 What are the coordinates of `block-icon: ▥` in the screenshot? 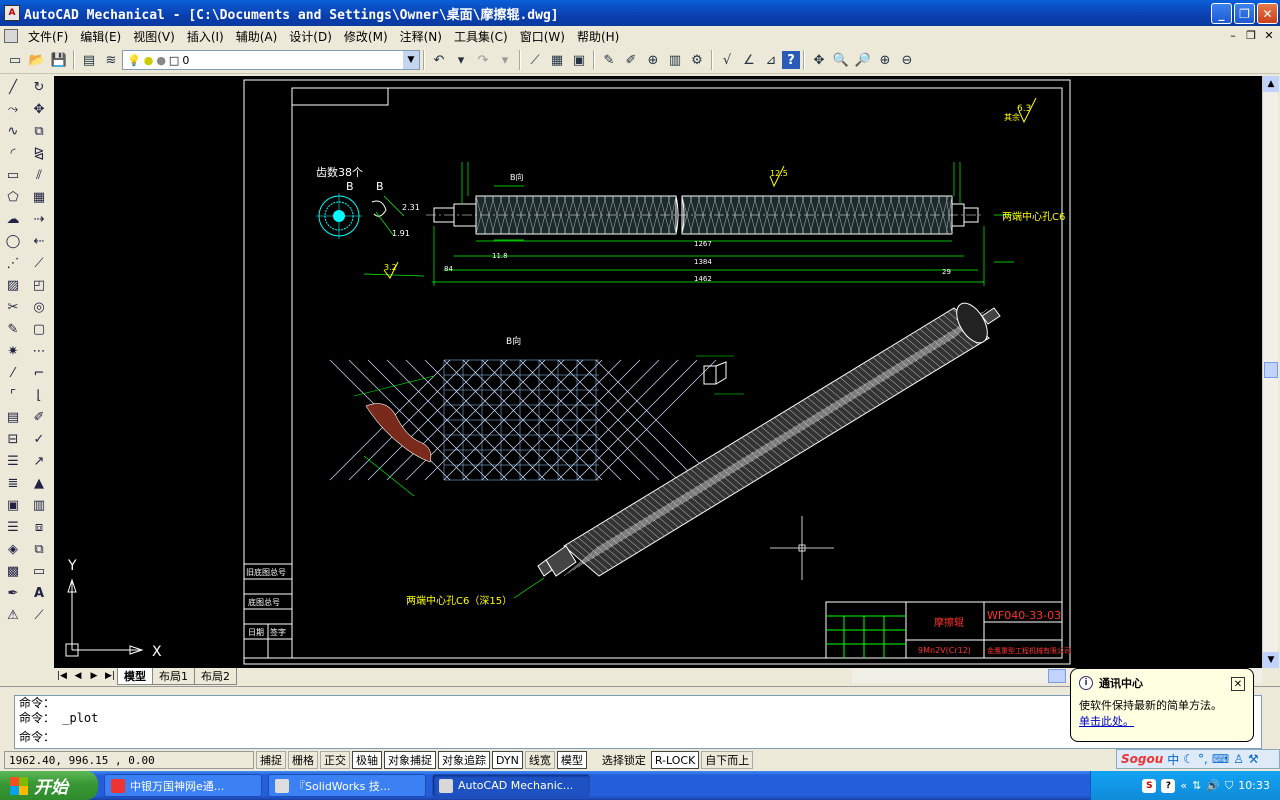 It's located at (675, 60).